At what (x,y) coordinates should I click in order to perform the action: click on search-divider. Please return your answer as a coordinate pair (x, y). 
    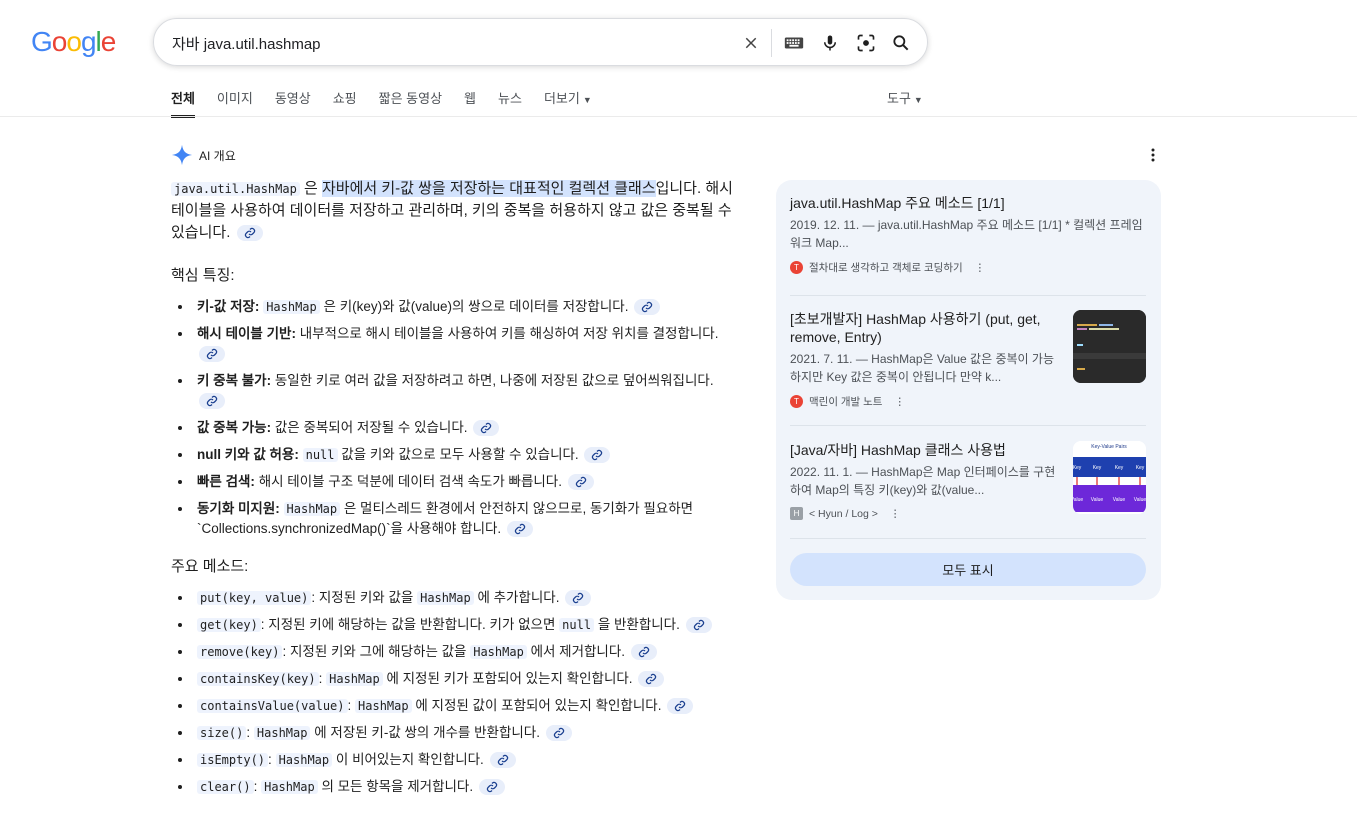
    Looking at the image, I should click on (771, 43).